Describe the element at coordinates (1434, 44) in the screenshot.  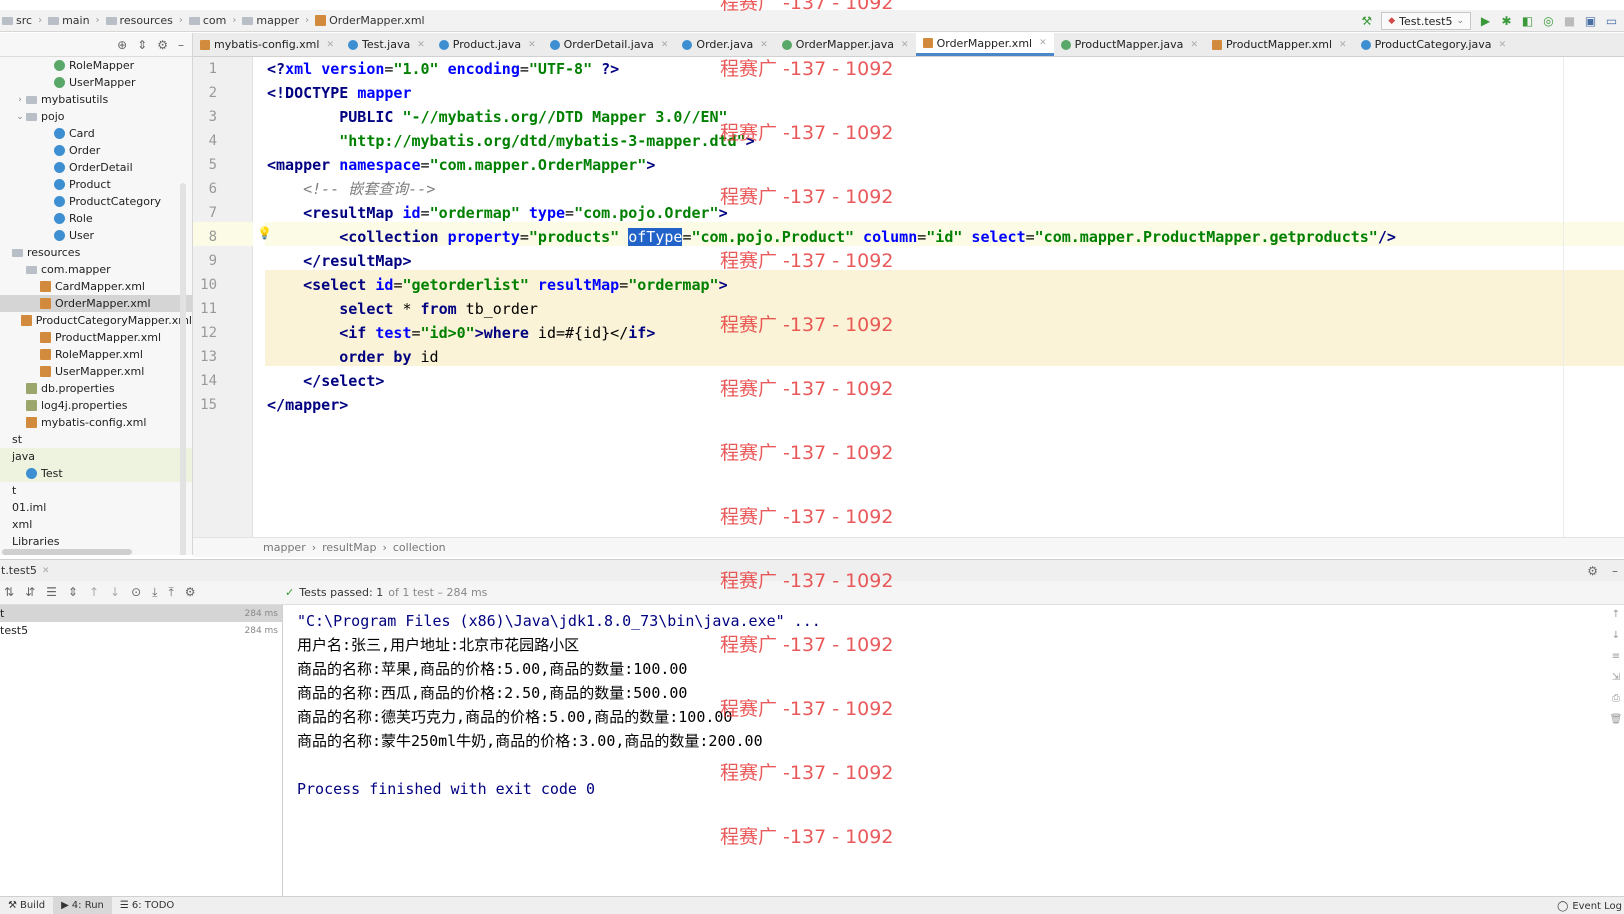
I see `editor-tab: ProductCategory.java ✕` at that location.